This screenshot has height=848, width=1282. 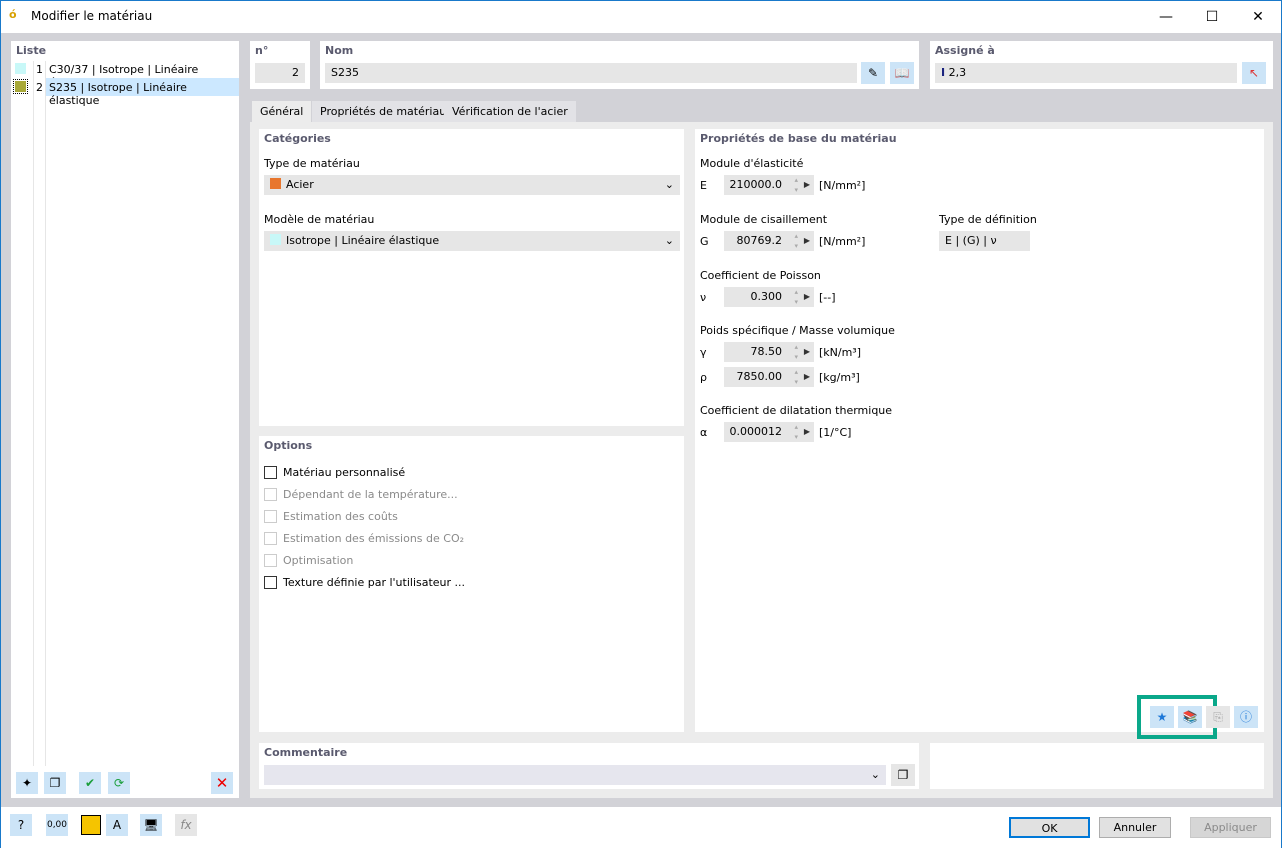 I want to click on units-decimals-icon: 0,00, so click(x=57, y=825).